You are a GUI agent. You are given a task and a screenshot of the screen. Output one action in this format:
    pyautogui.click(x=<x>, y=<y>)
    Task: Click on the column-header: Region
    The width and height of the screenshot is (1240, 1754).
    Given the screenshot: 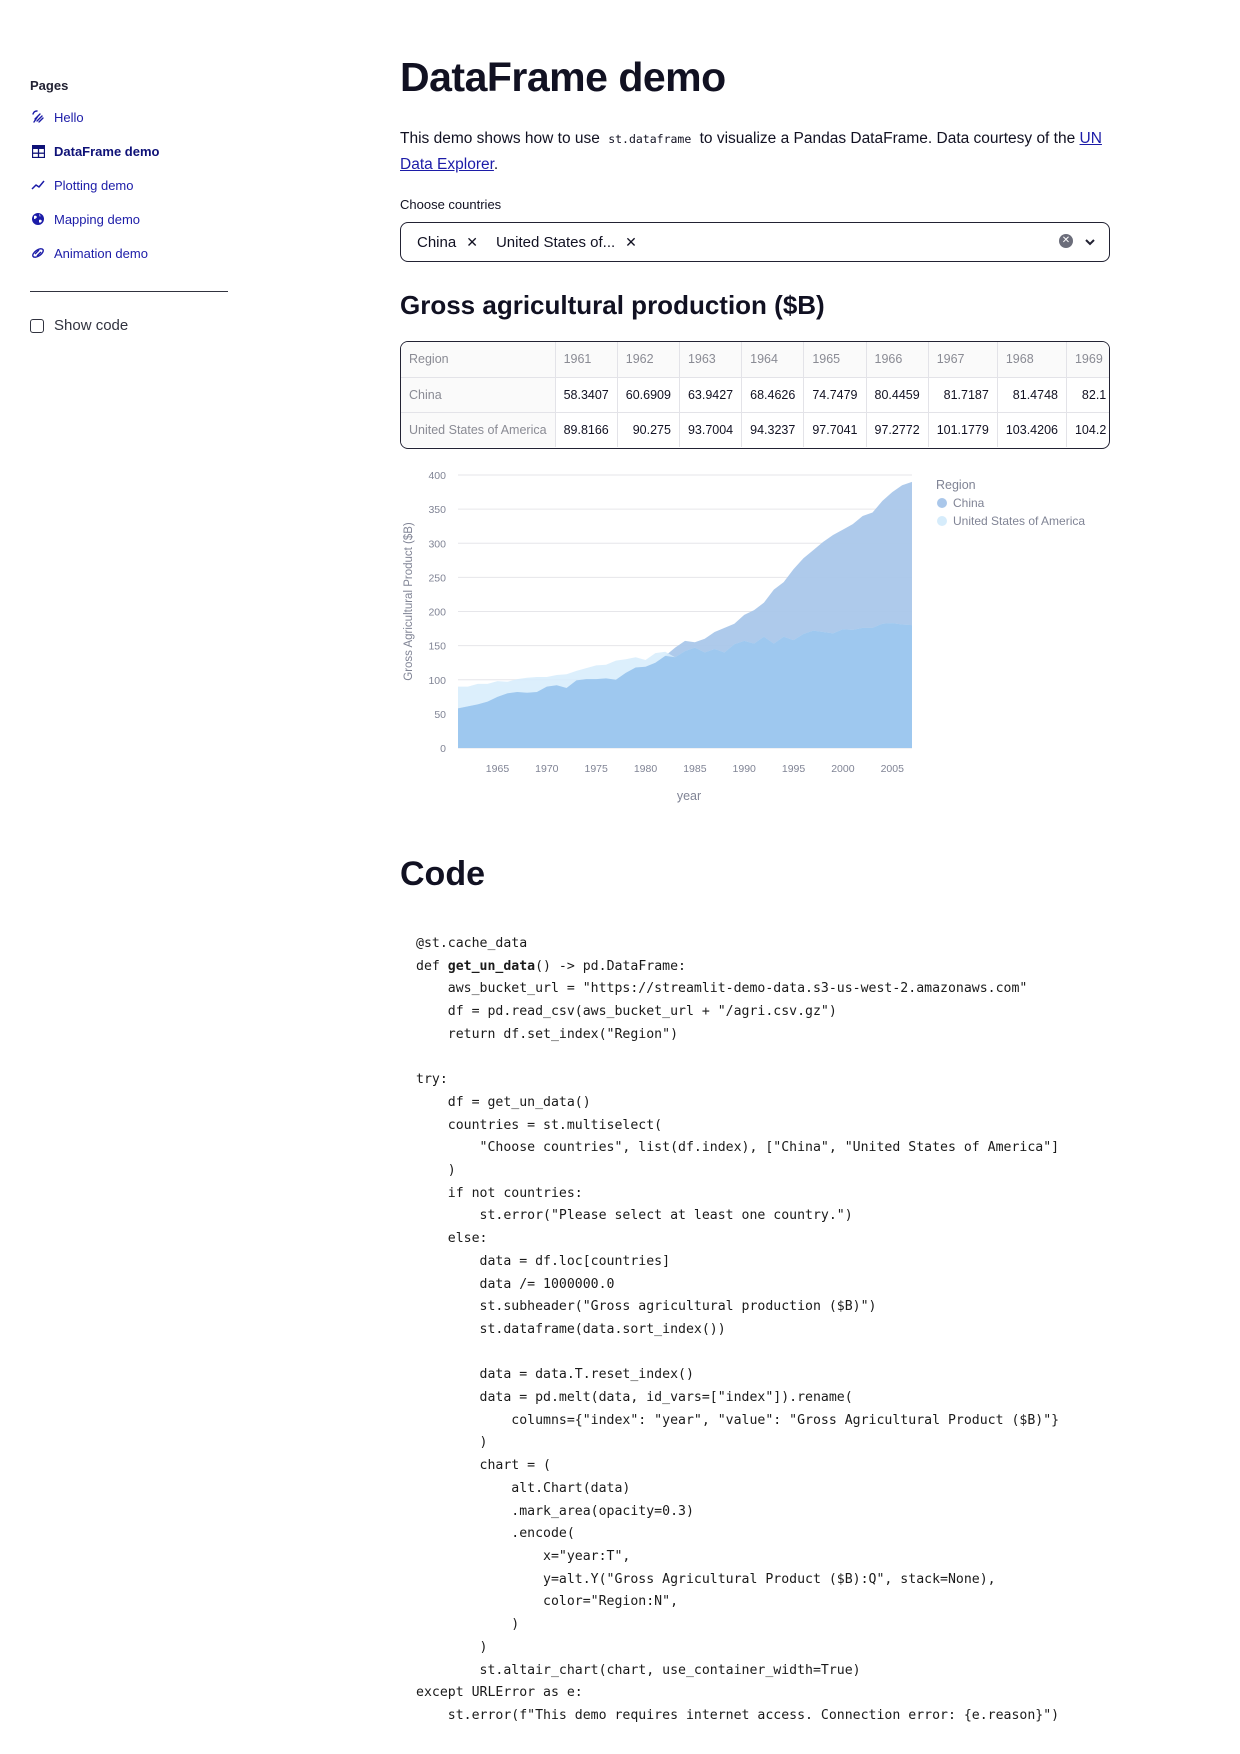 What is the action you would take?
    pyautogui.click(x=478, y=360)
    